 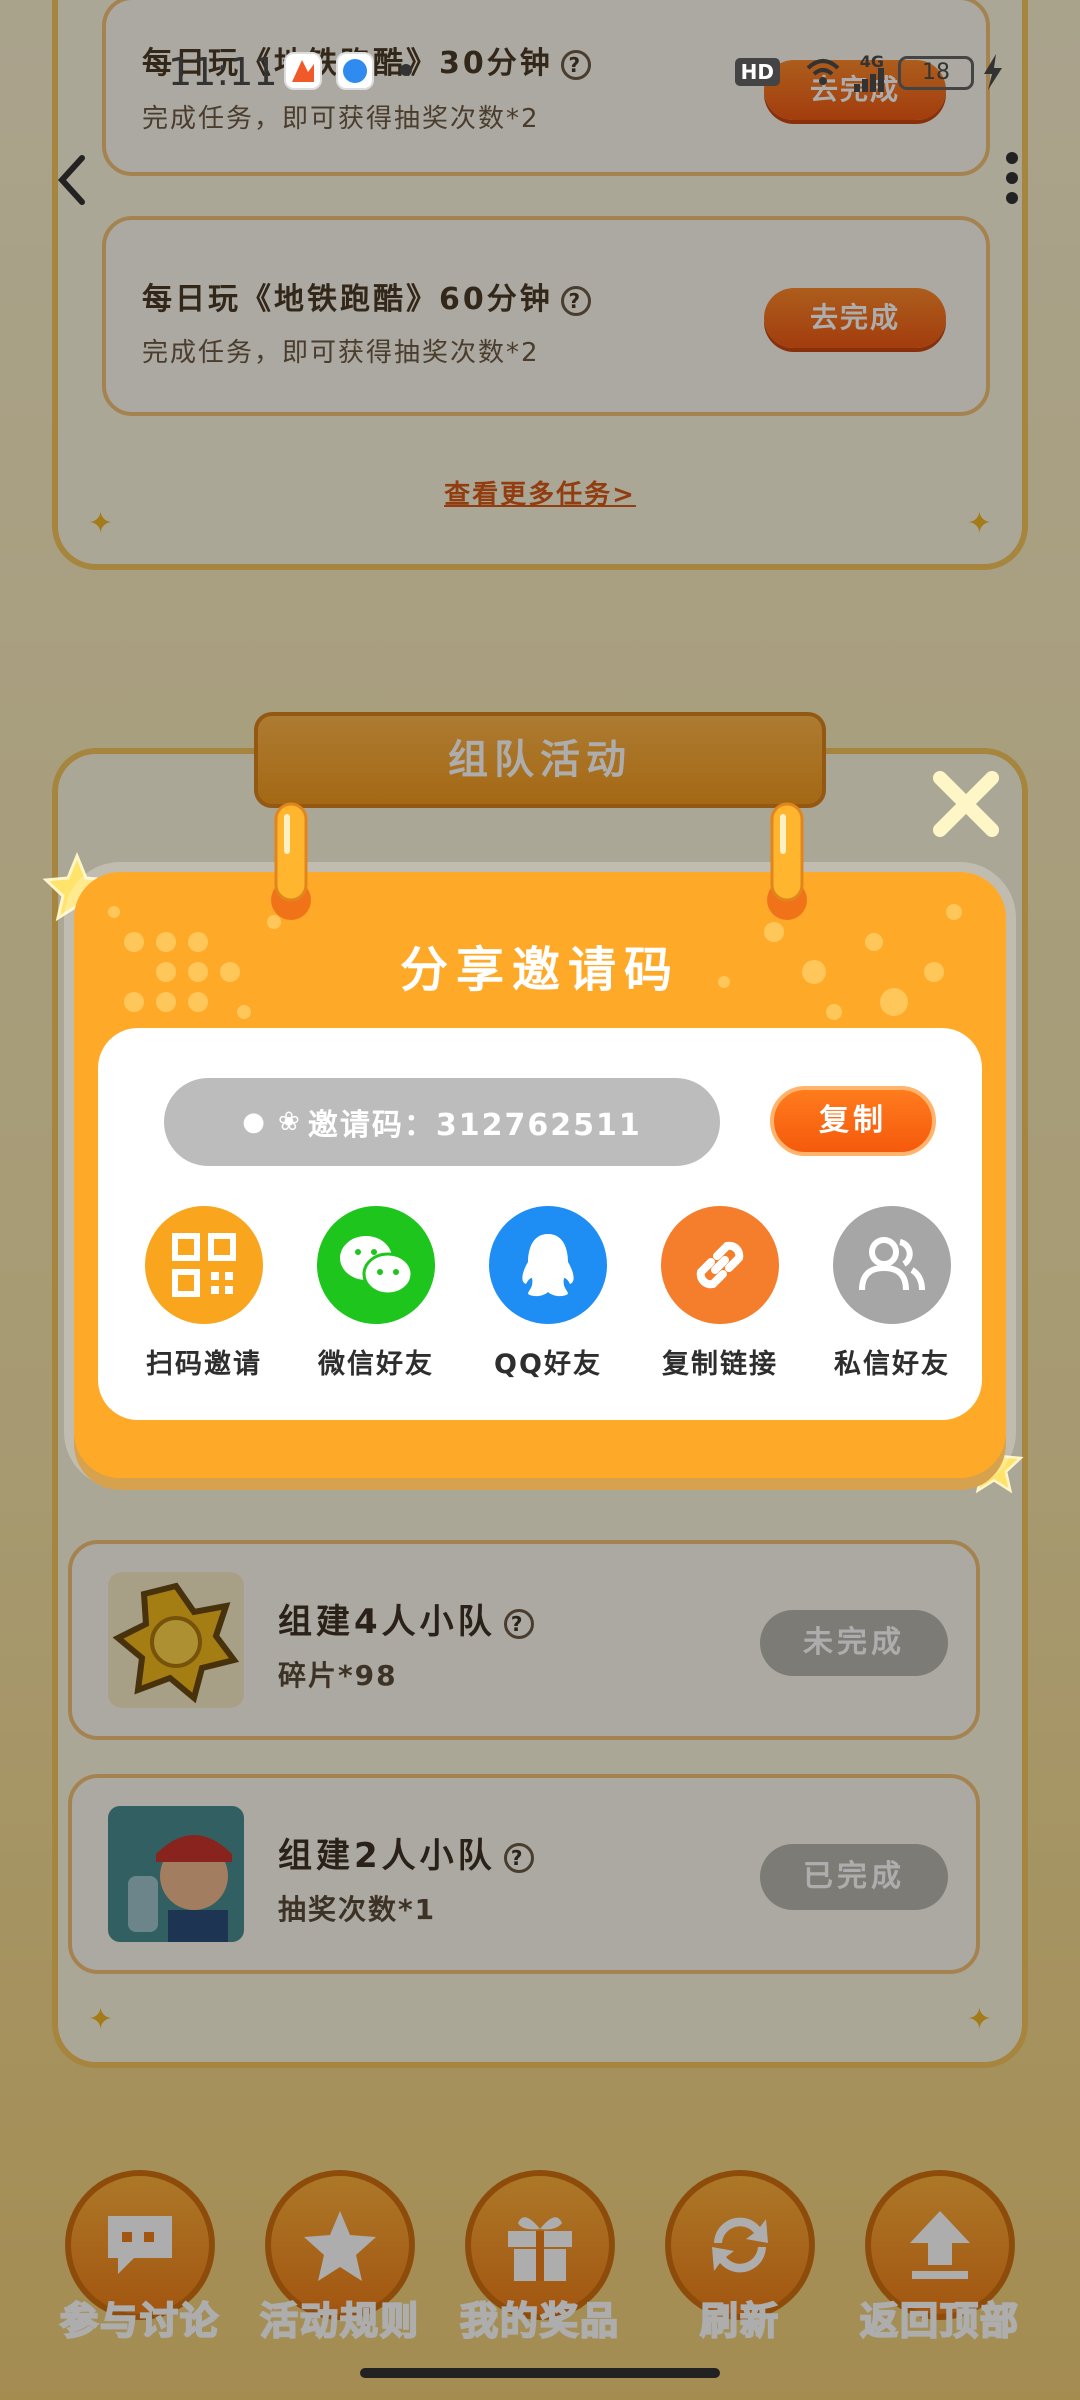 I want to click on share-label: 微信好友, so click(x=376, y=1364).